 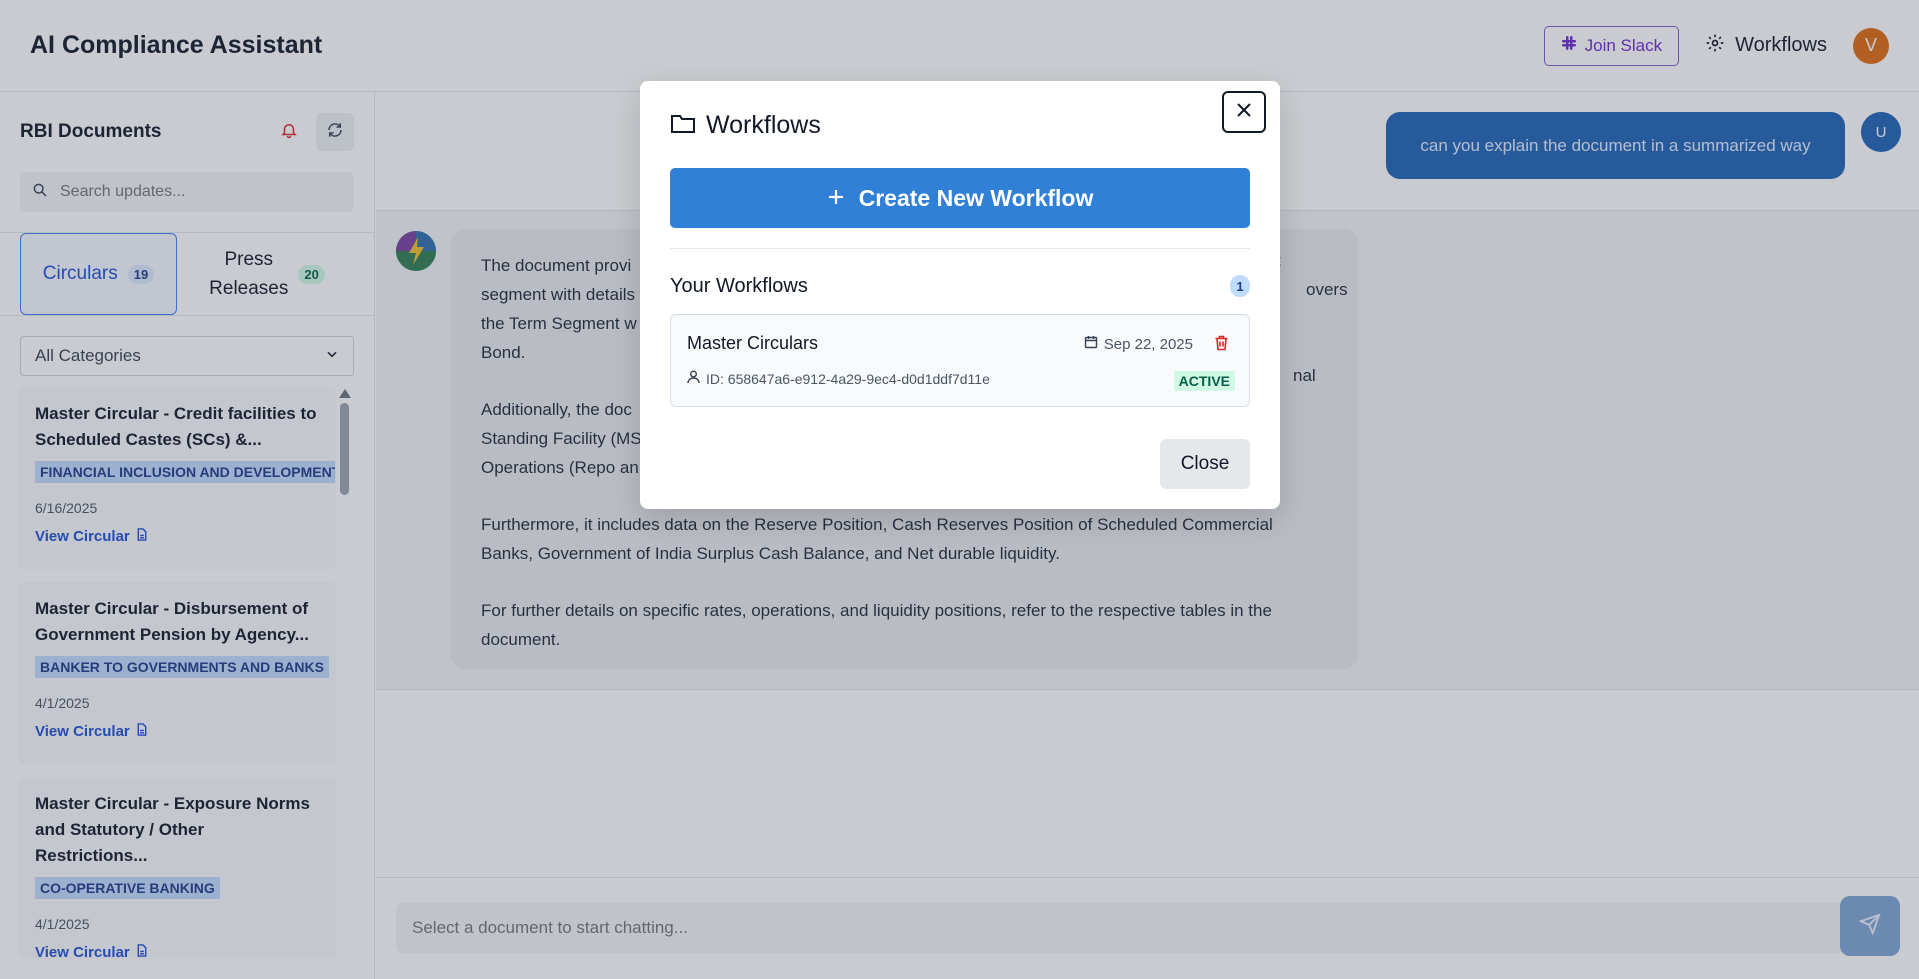 I want to click on close-icon, so click(x=1244, y=112).